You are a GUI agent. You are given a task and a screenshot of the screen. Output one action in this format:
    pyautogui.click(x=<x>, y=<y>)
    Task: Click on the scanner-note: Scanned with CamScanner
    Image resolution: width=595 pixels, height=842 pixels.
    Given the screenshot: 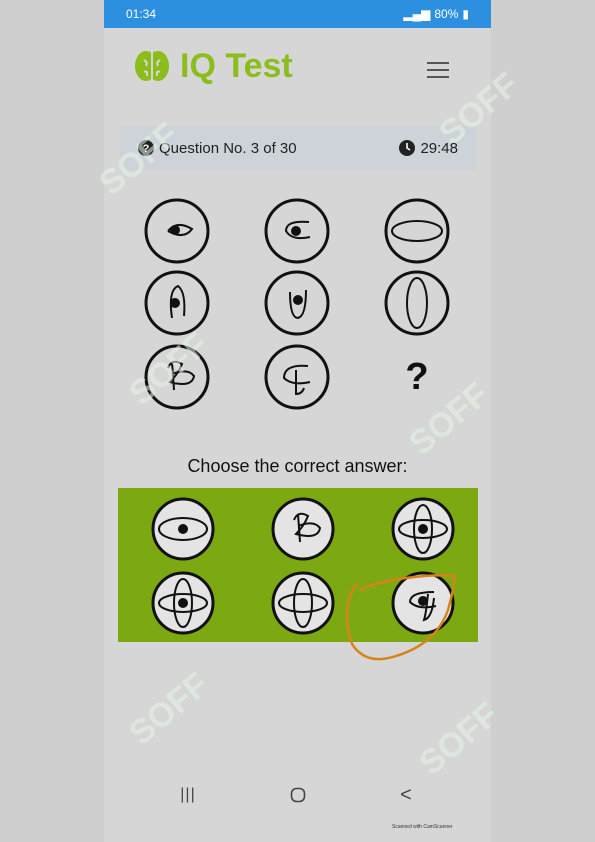 What is the action you would take?
    pyautogui.click(x=422, y=827)
    